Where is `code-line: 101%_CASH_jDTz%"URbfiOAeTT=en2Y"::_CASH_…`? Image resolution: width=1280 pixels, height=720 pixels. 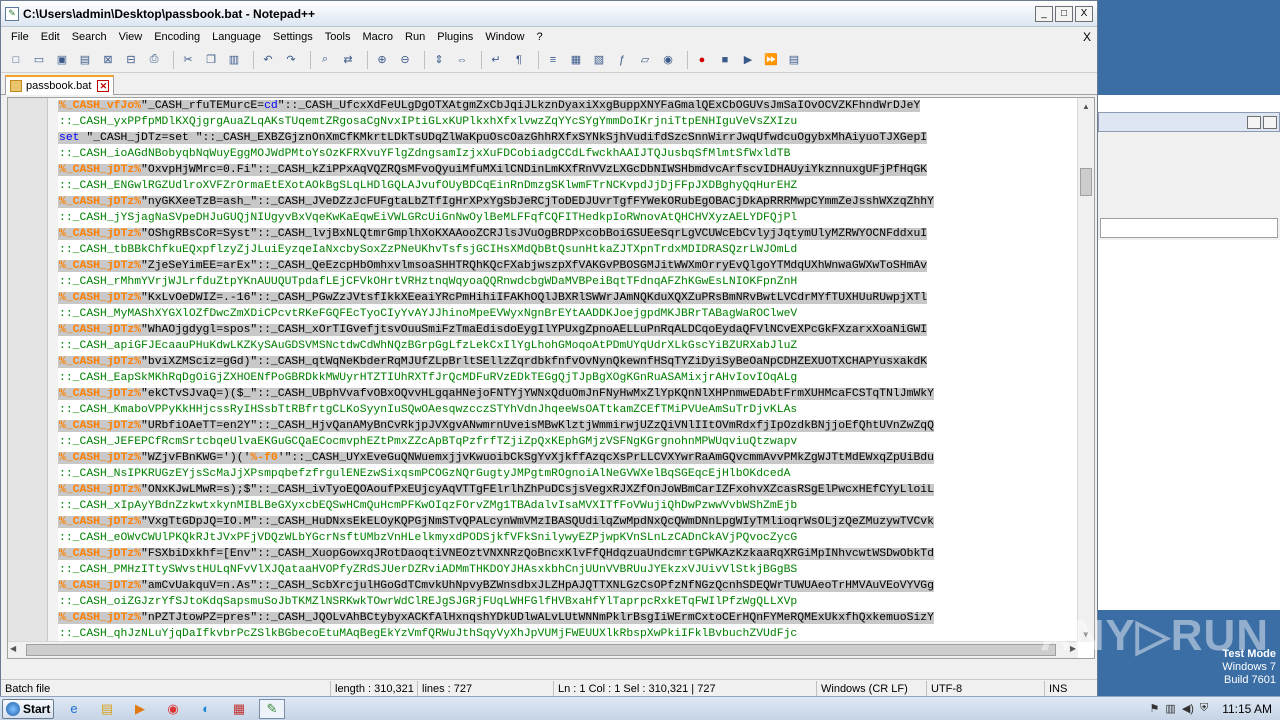
code-line: 101%_CASH_jDTz%"URbfiOAeTT=en2Y"::_CASH_… is located at coordinates (568, 426).